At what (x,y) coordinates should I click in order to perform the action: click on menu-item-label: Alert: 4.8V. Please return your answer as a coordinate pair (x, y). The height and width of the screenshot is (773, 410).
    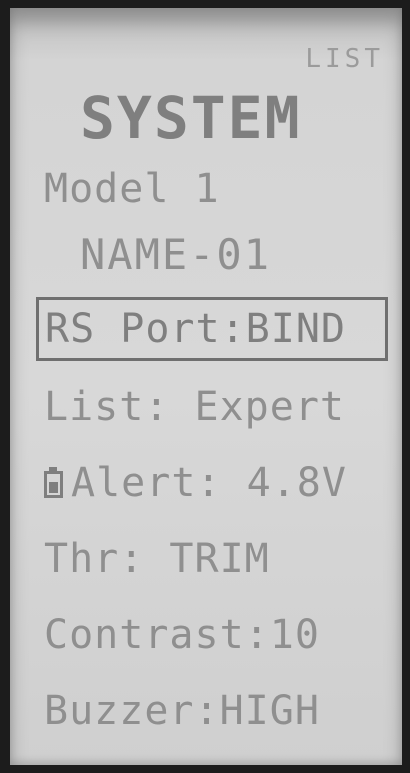
    Looking at the image, I should click on (209, 483).